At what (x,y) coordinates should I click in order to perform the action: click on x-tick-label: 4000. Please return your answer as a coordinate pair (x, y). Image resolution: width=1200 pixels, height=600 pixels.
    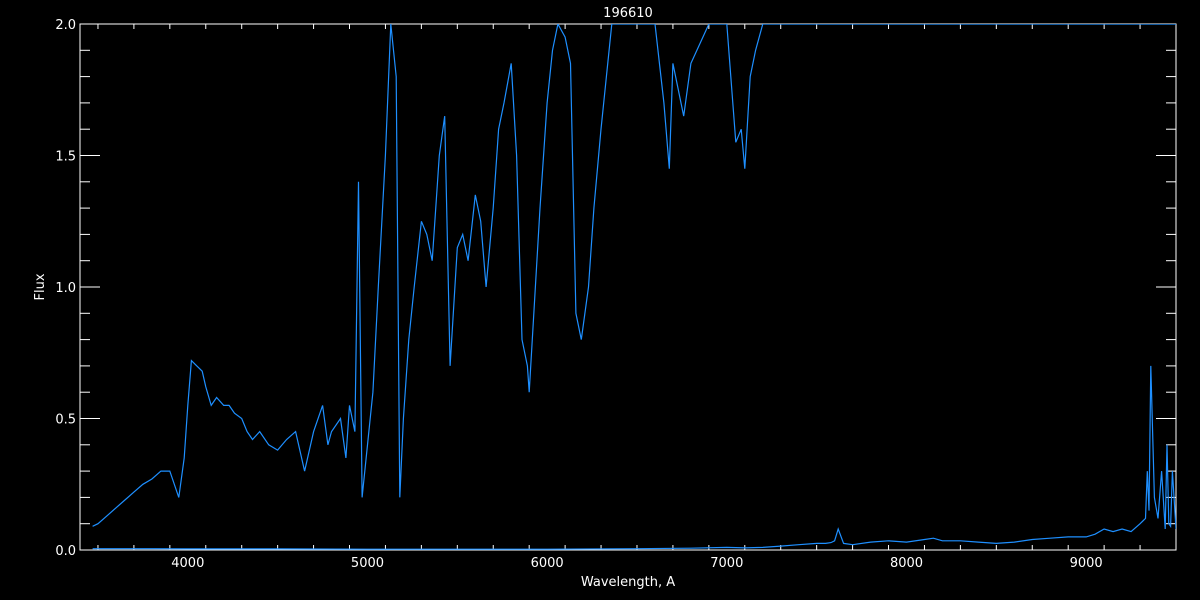
    Looking at the image, I should click on (187, 563).